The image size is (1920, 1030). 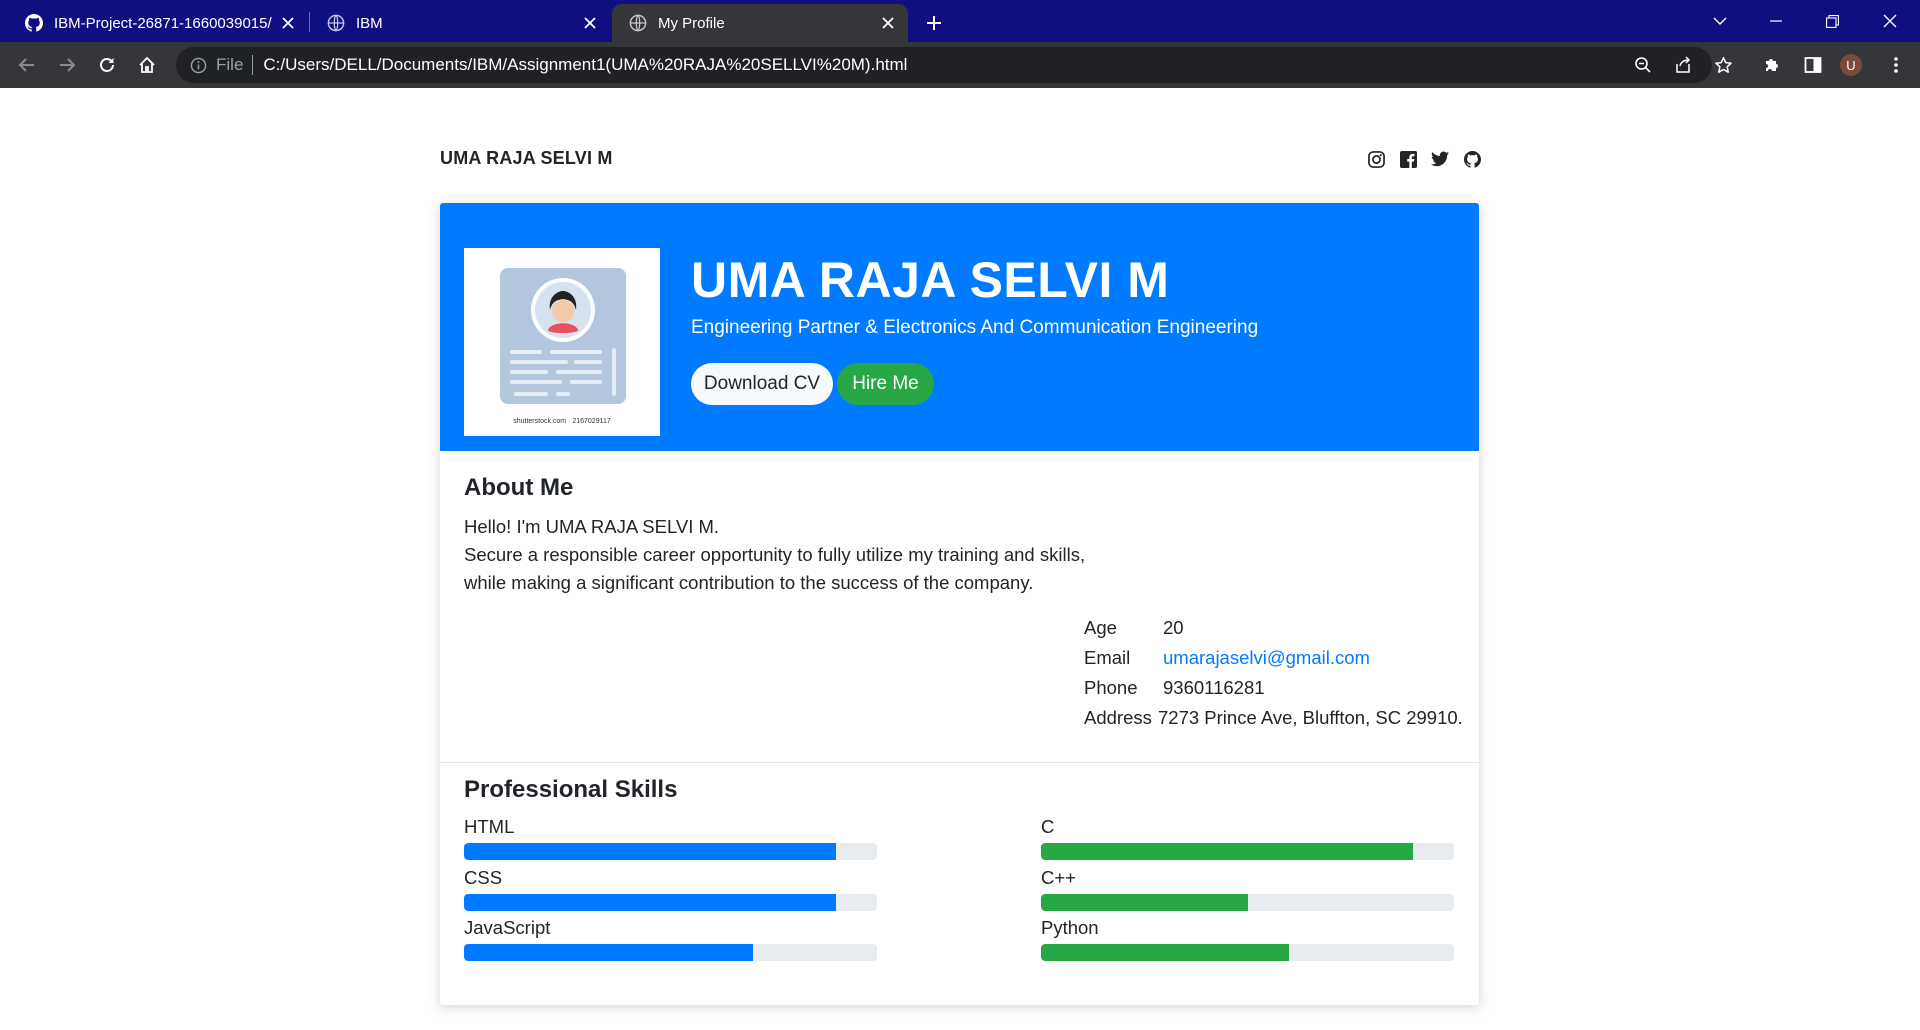 I want to click on home-button, so click(x=147, y=65).